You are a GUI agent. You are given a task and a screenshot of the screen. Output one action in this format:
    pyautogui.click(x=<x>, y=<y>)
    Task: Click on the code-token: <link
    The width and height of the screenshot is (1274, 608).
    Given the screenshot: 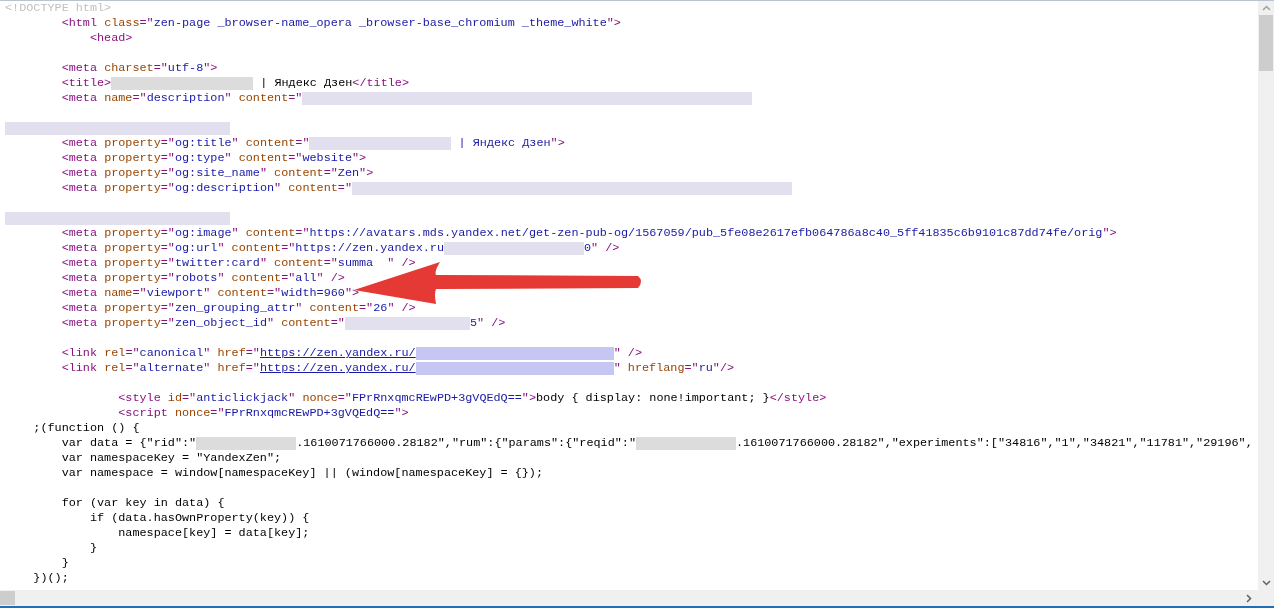 What is the action you would take?
    pyautogui.click(x=79, y=353)
    